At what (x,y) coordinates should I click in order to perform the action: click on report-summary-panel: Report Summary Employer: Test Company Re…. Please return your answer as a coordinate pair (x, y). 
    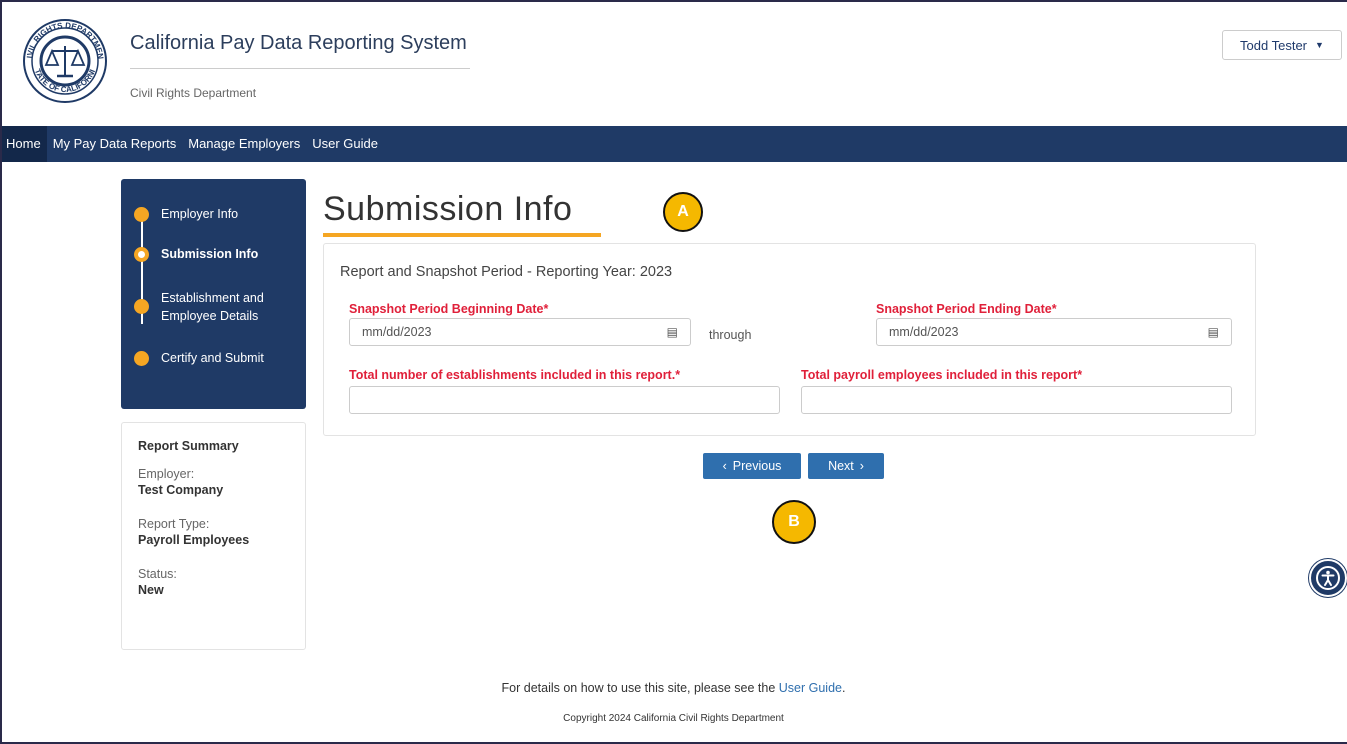
    Looking at the image, I should click on (213, 536).